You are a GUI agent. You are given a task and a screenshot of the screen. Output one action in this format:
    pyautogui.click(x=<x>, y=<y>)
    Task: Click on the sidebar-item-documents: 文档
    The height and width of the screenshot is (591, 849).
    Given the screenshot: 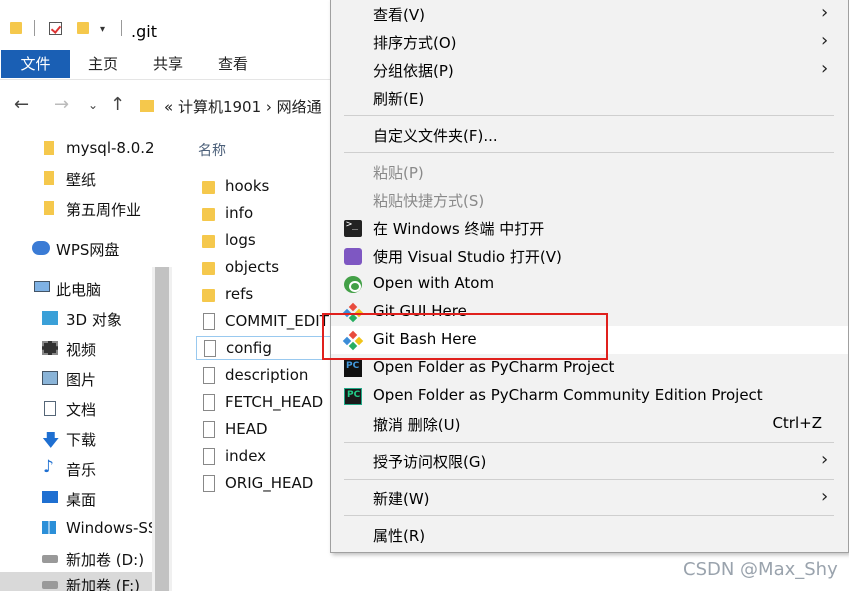 What is the action you would take?
    pyautogui.click(x=77, y=409)
    